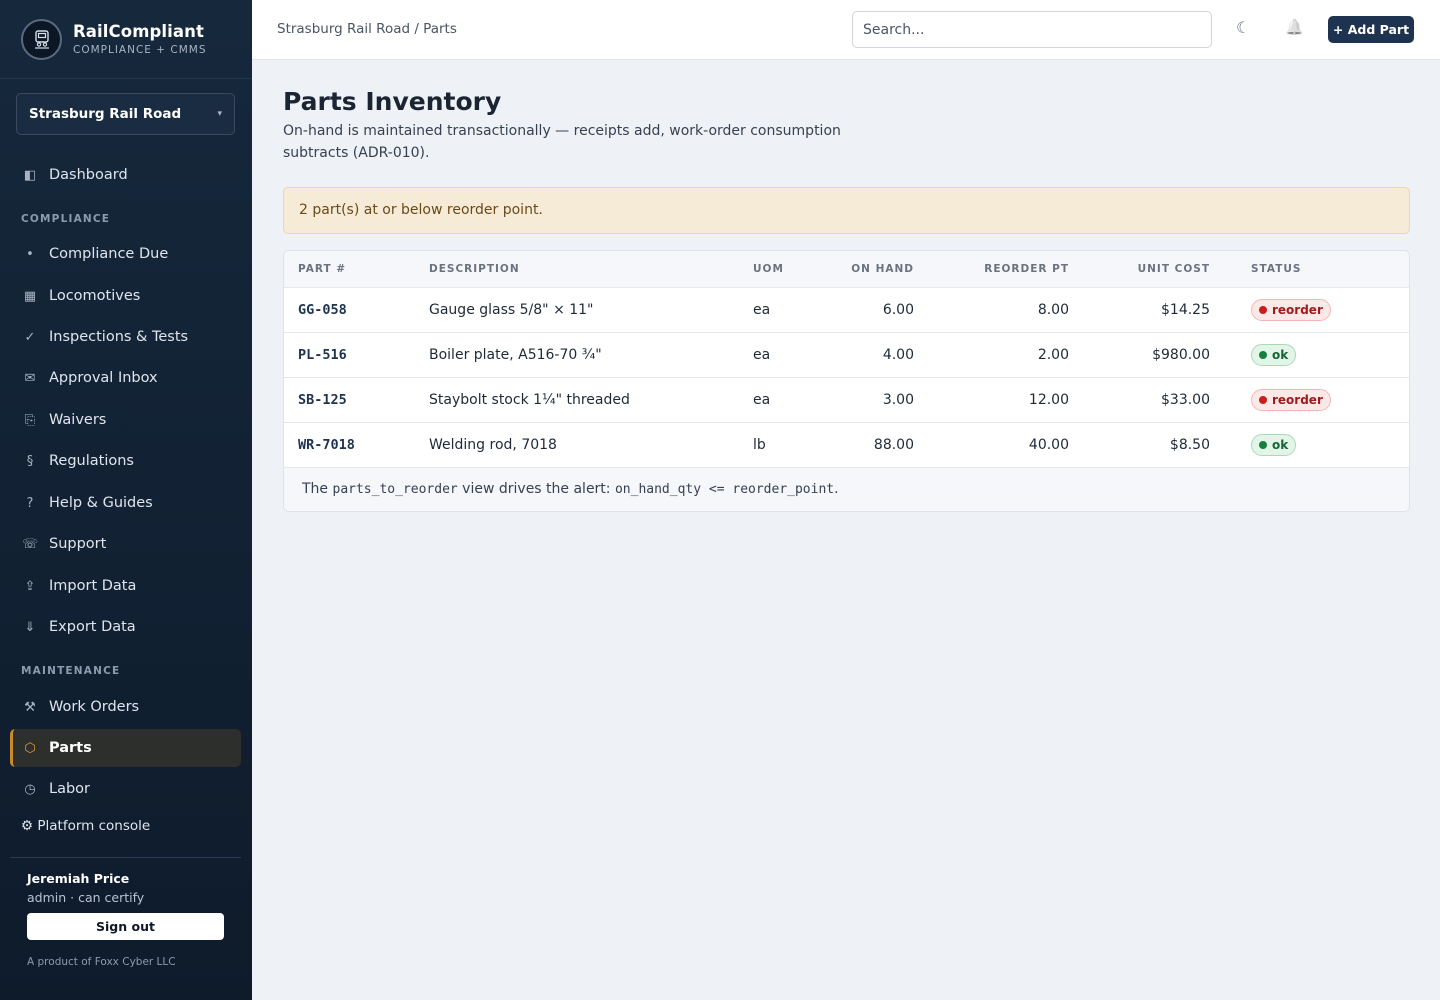 The width and height of the screenshot is (1440, 1000). What do you see at coordinates (349, 269) in the screenshot?
I see `column-header: PART #` at bounding box center [349, 269].